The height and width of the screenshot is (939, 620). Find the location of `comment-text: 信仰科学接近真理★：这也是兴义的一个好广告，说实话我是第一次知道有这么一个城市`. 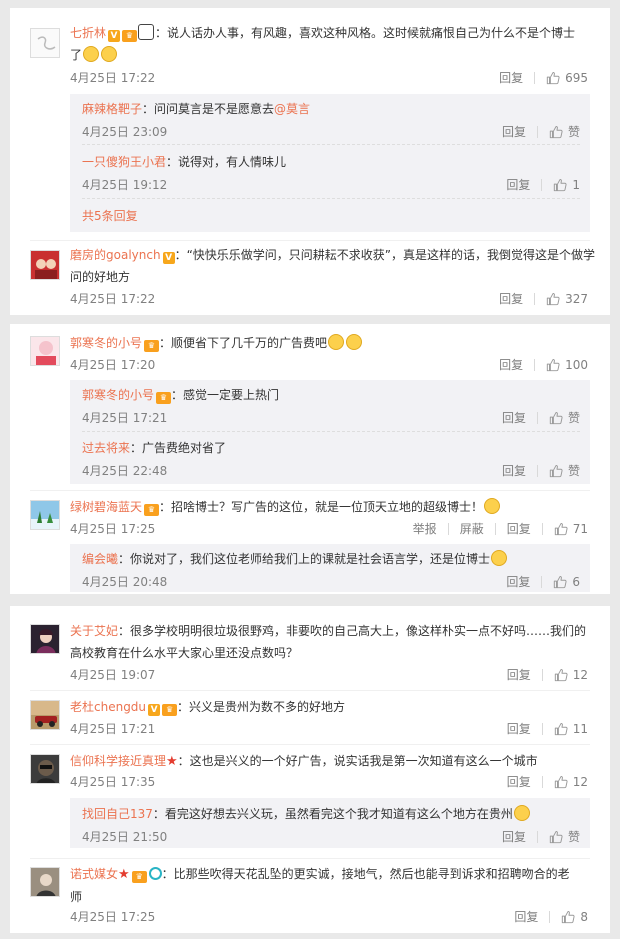

comment-text: 信仰科学接近真理★：这也是兴义的一个好广告，说实话我是第一次知道有这么一个城市 is located at coordinates (335, 761).